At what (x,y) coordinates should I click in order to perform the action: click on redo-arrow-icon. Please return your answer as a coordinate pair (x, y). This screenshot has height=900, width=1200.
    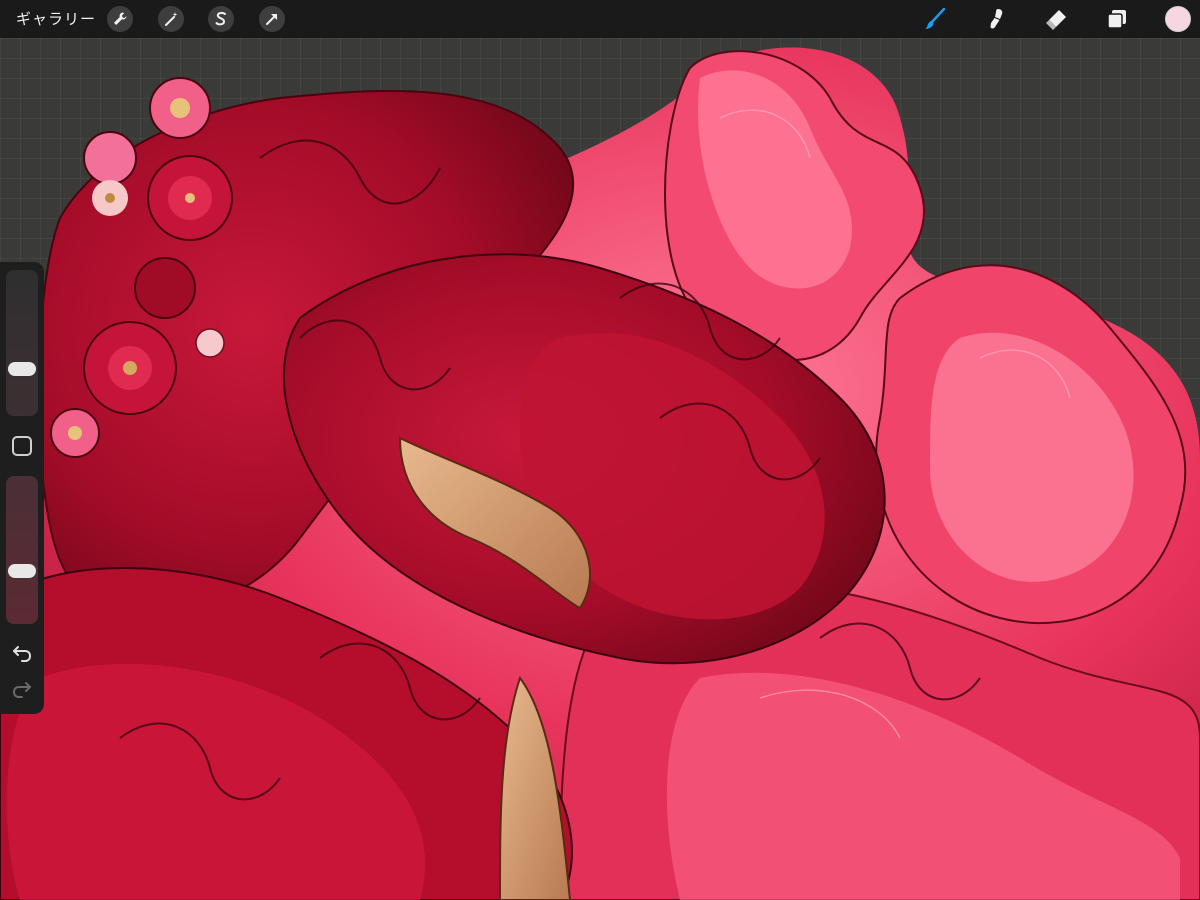
    Looking at the image, I should click on (21, 690).